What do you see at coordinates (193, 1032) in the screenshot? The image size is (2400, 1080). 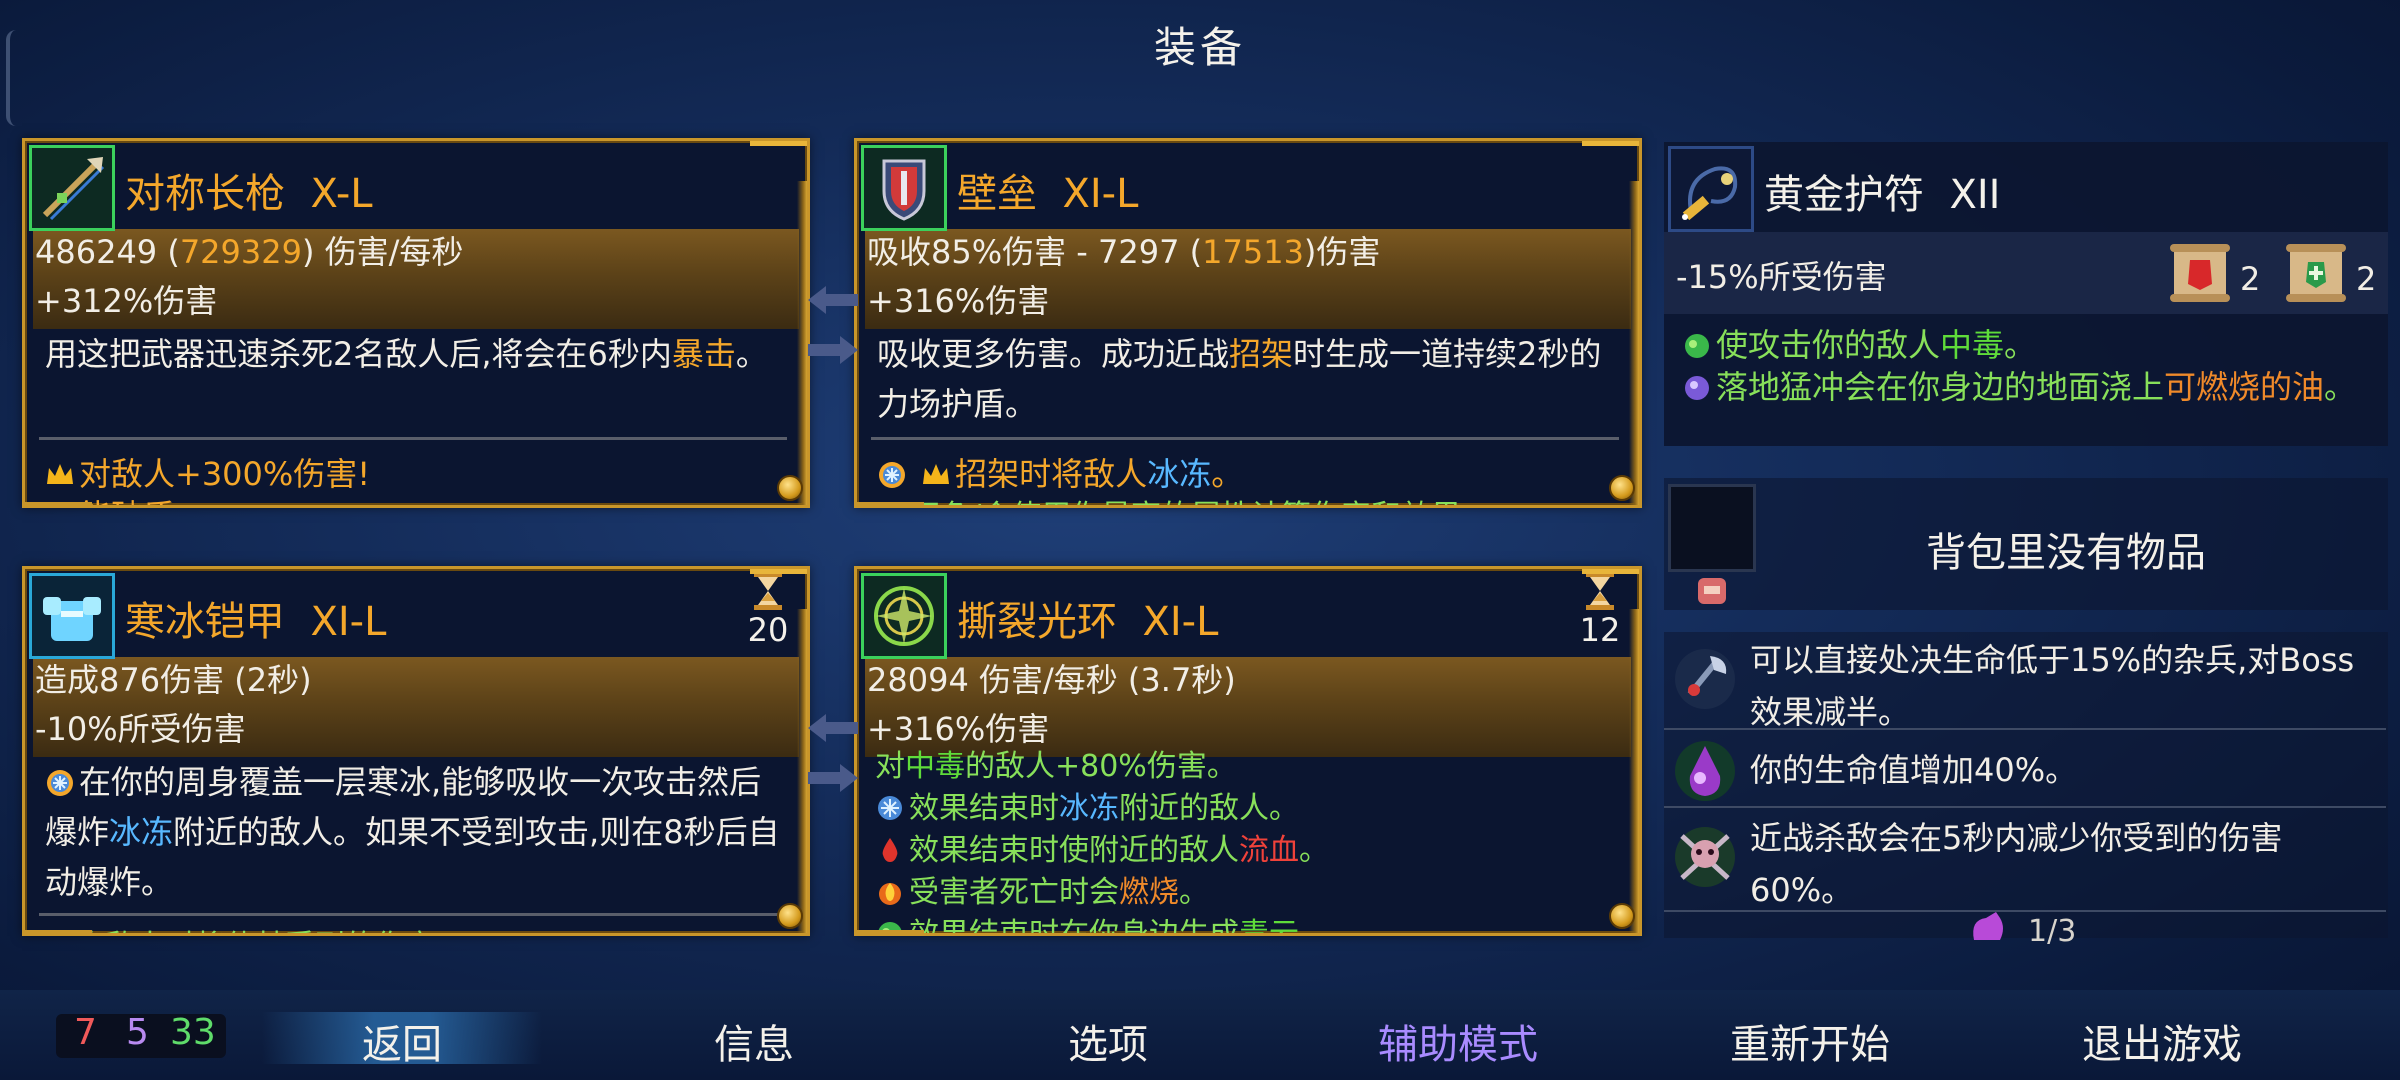 I see `survival-count: 33` at bounding box center [193, 1032].